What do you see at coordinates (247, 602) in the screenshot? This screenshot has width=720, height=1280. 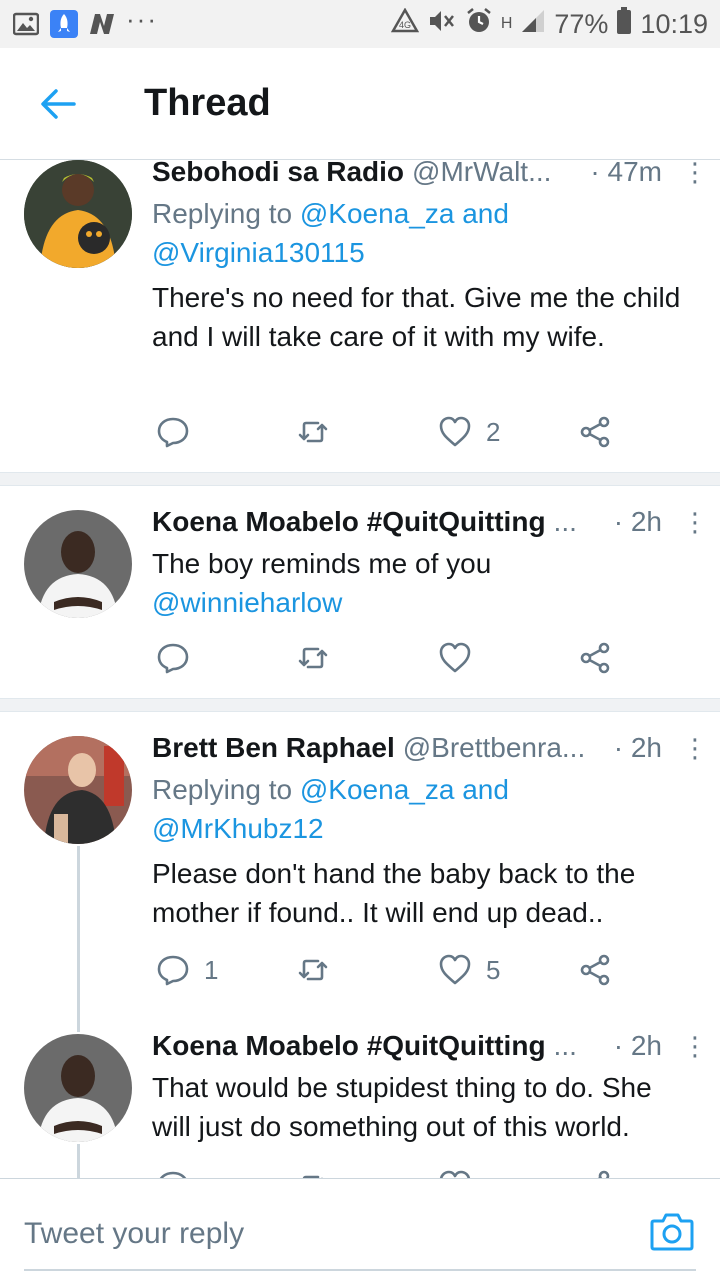 I see `mention-link: @winnieharlow` at bounding box center [247, 602].